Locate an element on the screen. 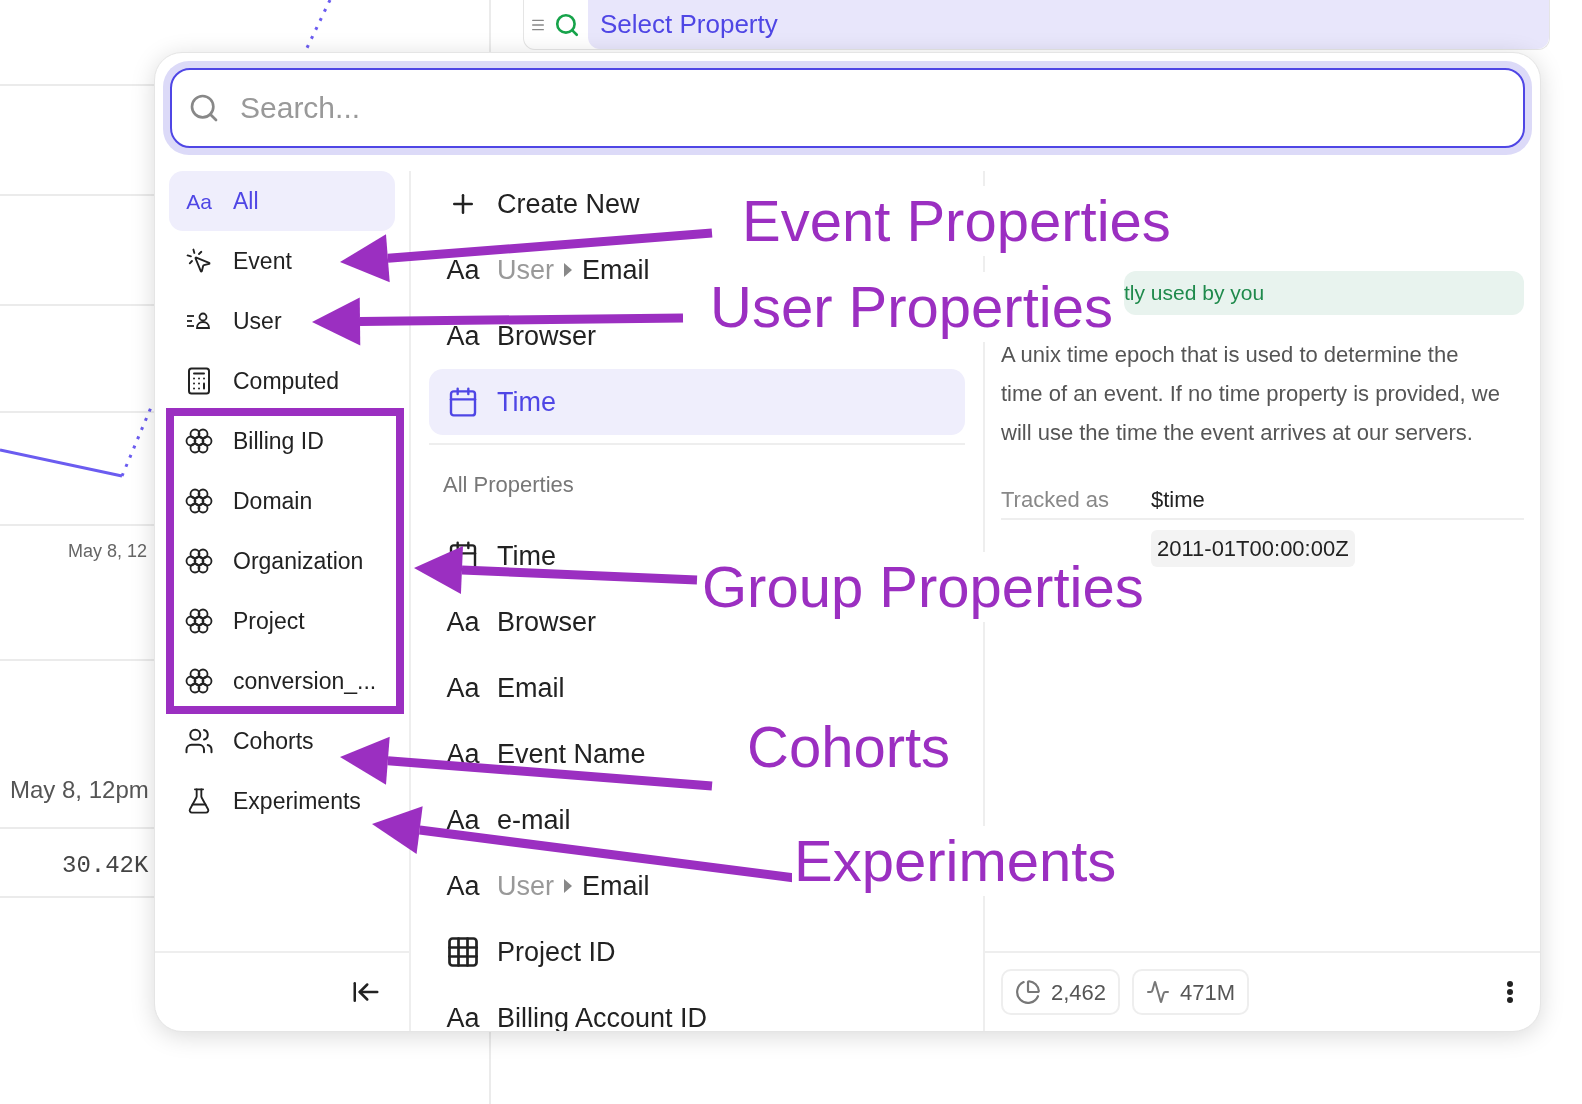 This screenshot has width=1582, height=1104. property-item: Create New is located at coordinates (537, 204).